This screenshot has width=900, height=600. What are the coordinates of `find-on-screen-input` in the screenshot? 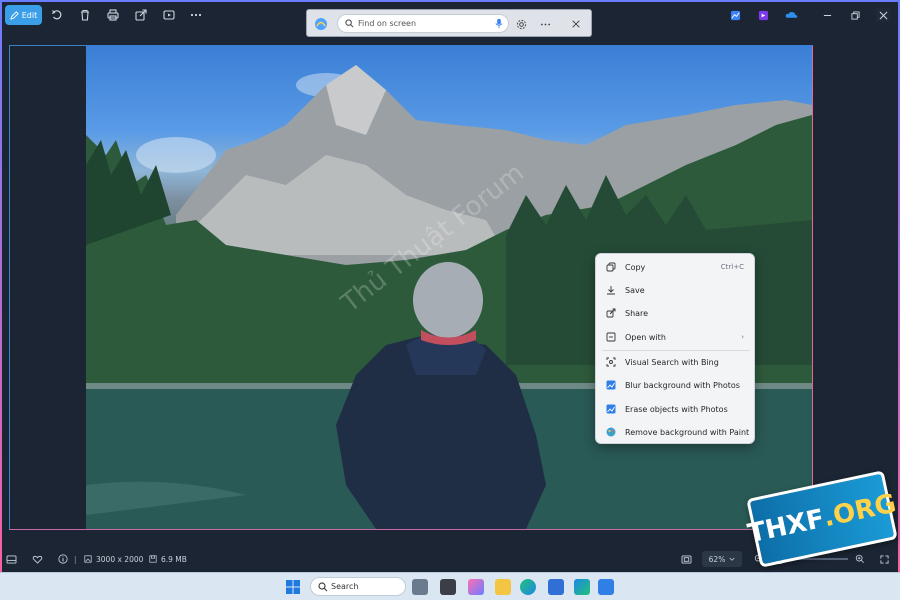 It's located at (423, 23).